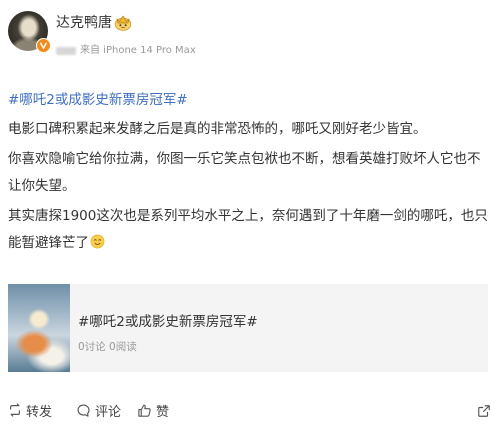 The width and height of the screenshot is (500, 440). Describe the element at coordinates (144, 410) in the screenshot. I see `thumbs-up-icon` at that location.